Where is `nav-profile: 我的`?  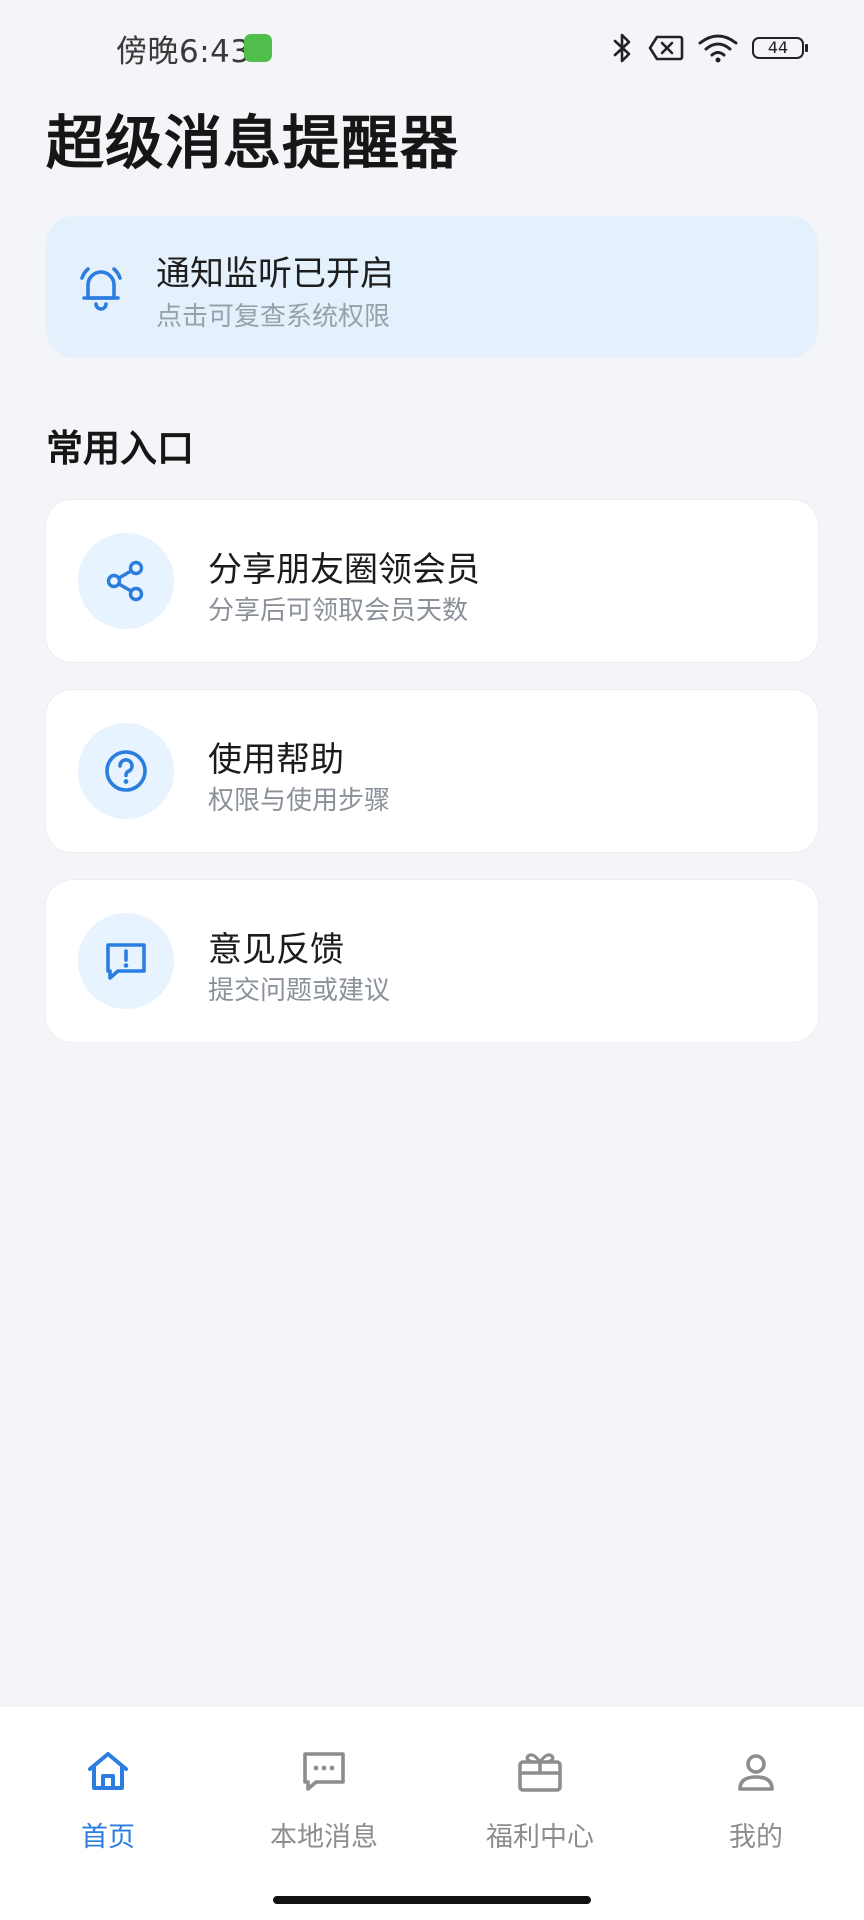 nav-profile: 我的 is located at coordinates (756, 1802).